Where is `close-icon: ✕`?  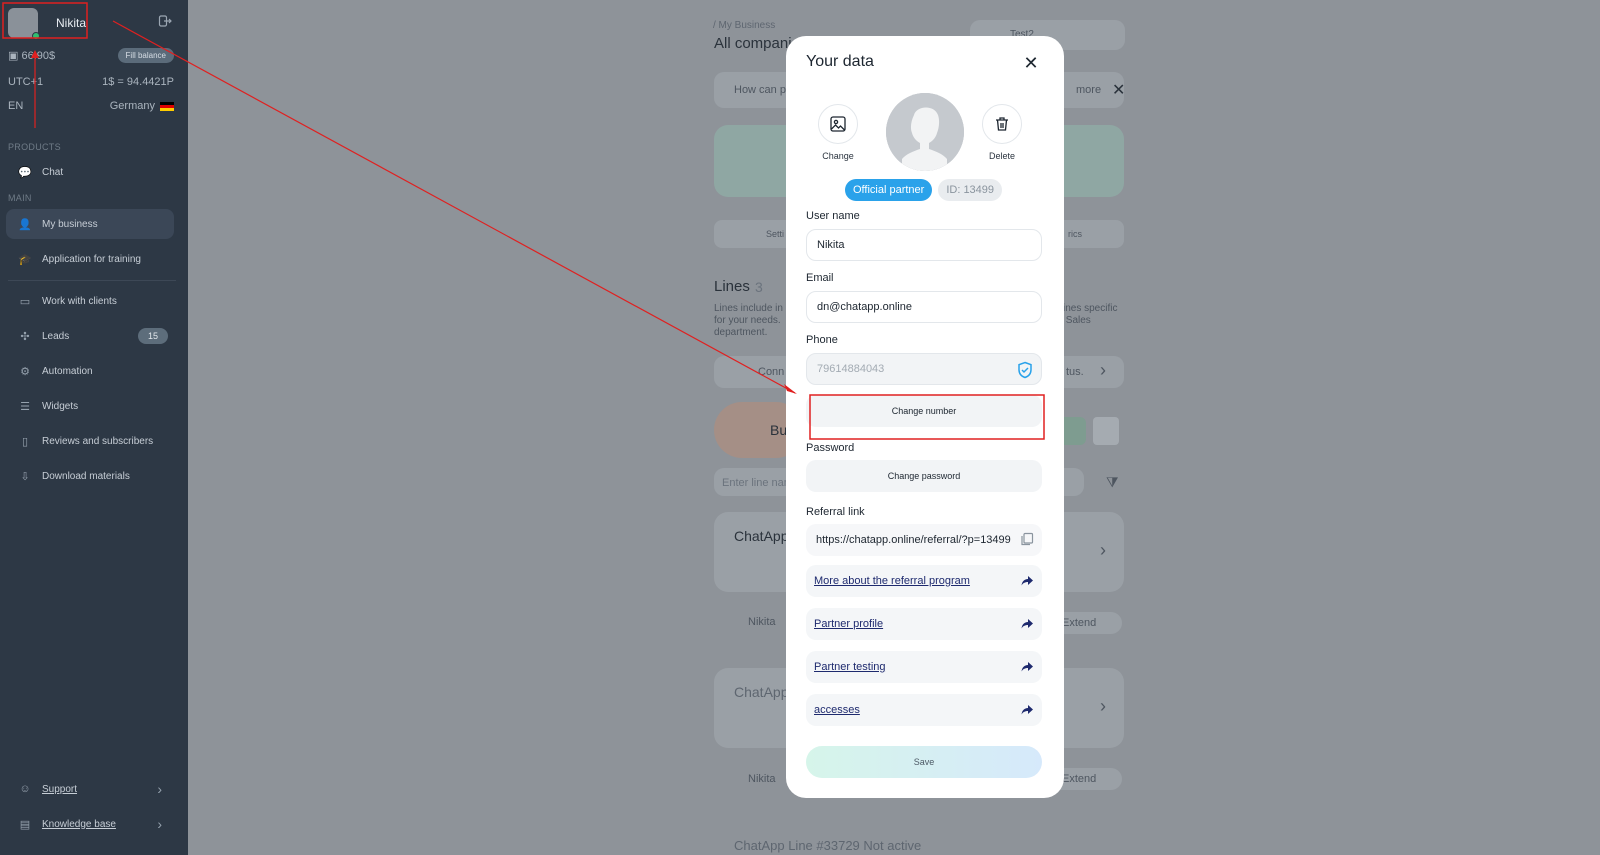
close-icon: ✕ is located at coordinates (1031, 63).